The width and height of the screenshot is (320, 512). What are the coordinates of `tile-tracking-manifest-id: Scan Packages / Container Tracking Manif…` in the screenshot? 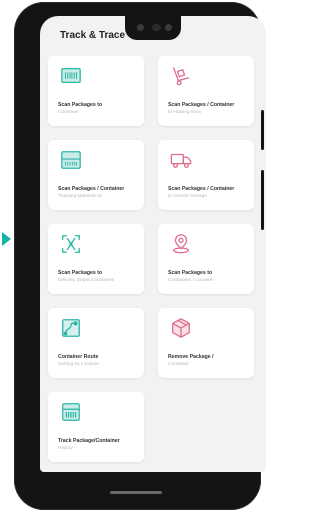 It's located at (96, 175).